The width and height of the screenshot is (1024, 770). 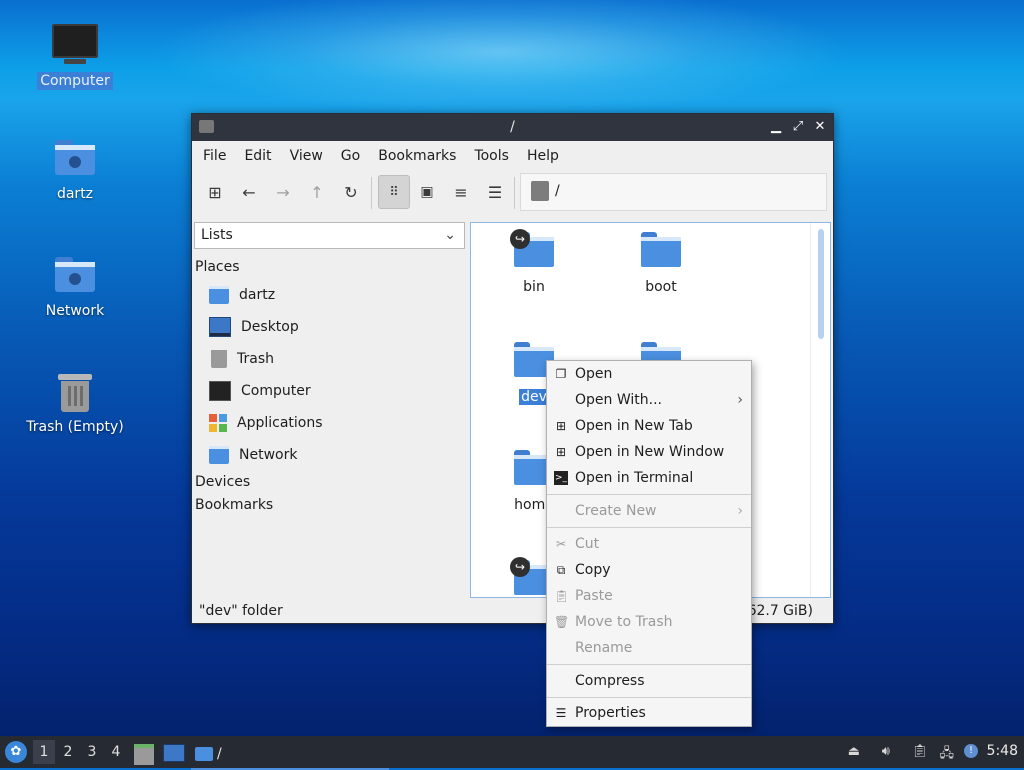 I want to click on computer-icon, so click(x=220, y=391).